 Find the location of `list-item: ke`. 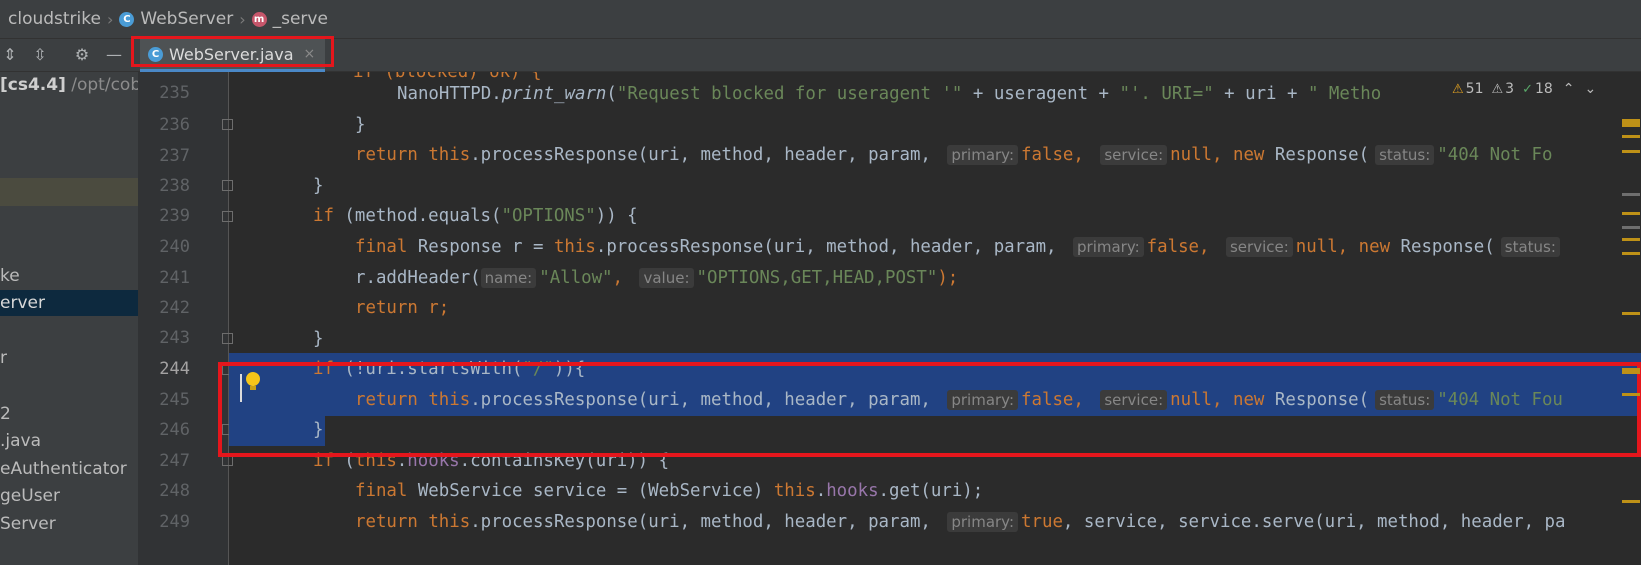

list-item: ke is located at coordinates (10, 276).